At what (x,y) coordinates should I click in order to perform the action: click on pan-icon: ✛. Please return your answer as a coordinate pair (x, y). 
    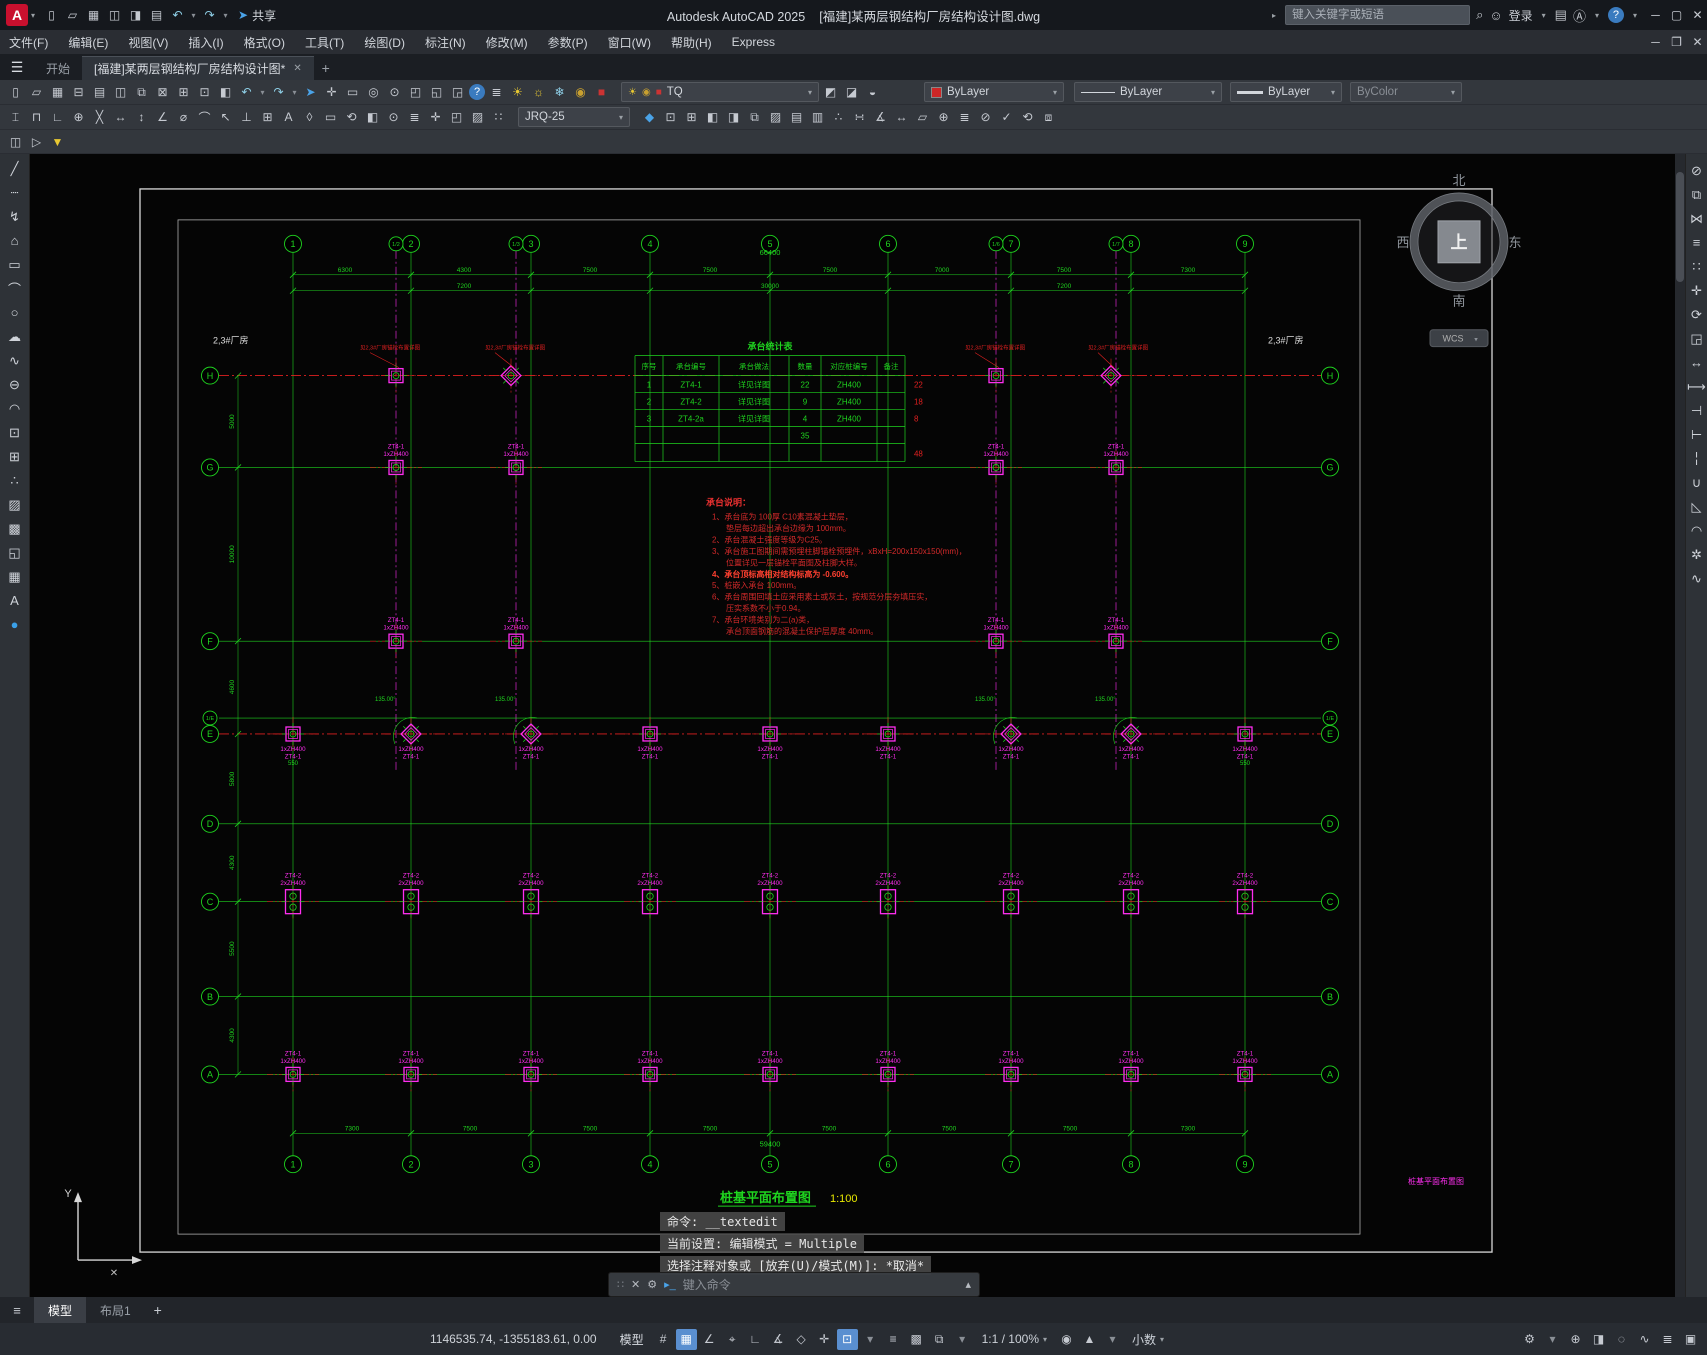
    Looking at the image, I should click on (331, 92).